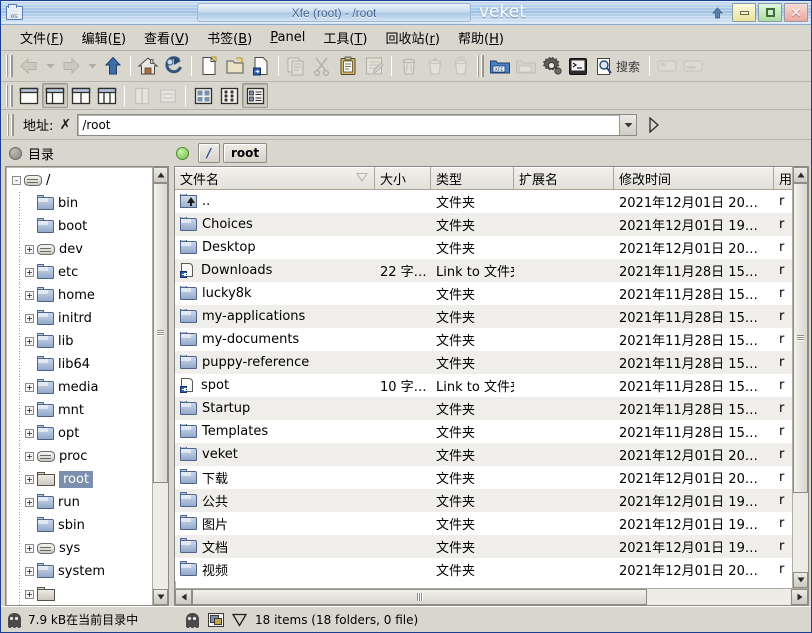 This screenshot has height=633, width=812. Describe the element at coordinates (79, 295) in the screenshot. I see `tree-item-home: + home` at that location.